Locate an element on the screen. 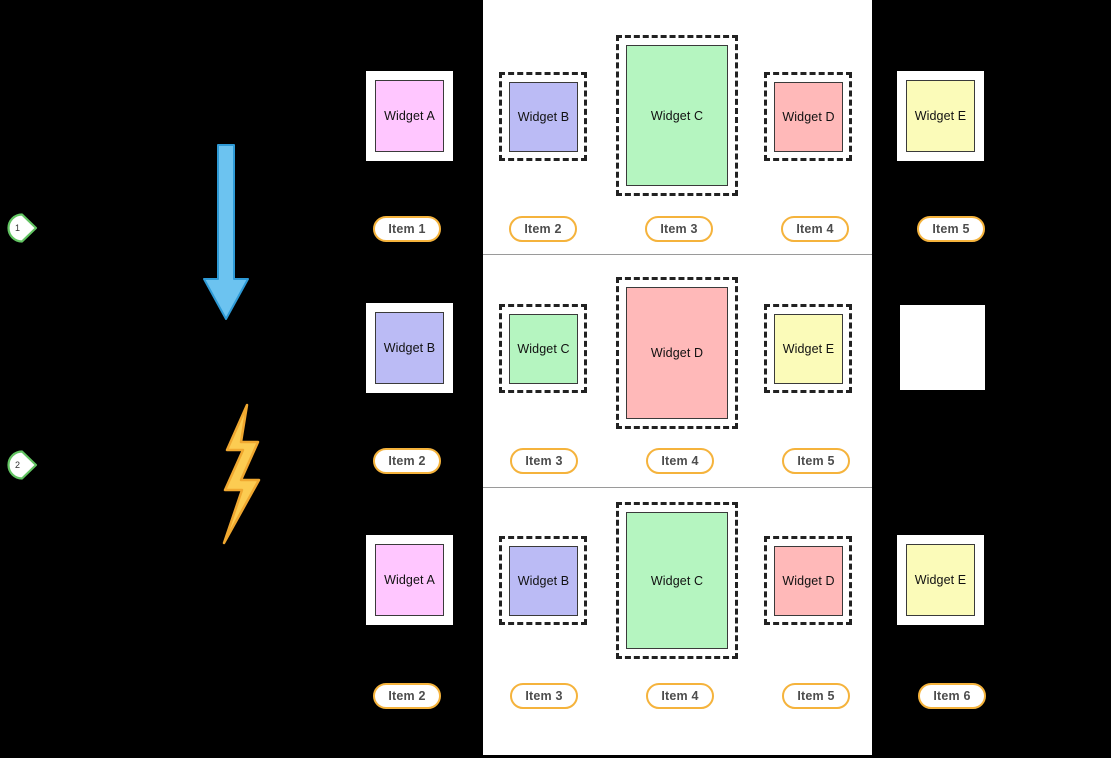  widget-card-r2c2-label: Widget C is located at coordinates (677, 580).